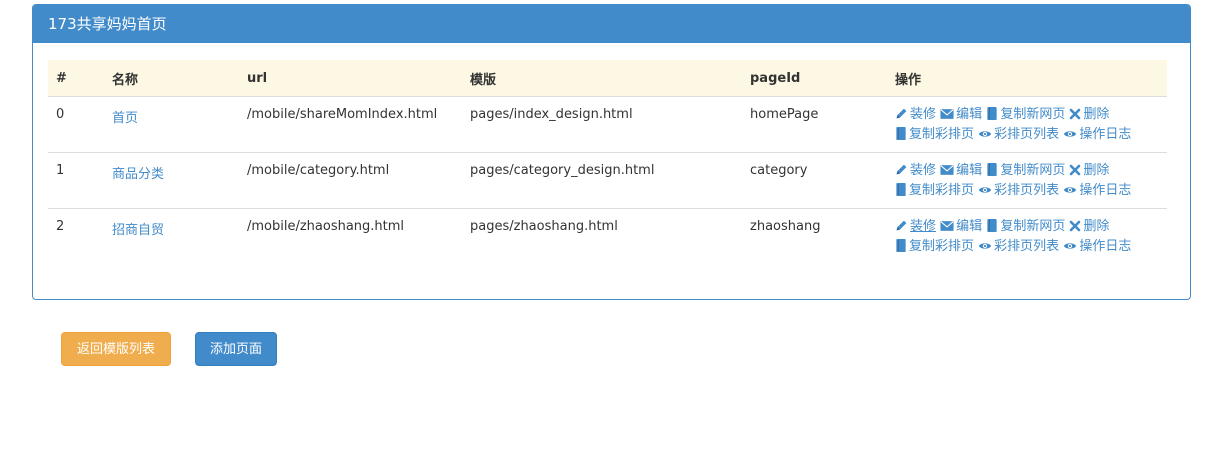 This screenshot has width=1215, height=457. Describe the element at coordinates (76, 124) in the screenshot. I see `row-index: 0` at that location.